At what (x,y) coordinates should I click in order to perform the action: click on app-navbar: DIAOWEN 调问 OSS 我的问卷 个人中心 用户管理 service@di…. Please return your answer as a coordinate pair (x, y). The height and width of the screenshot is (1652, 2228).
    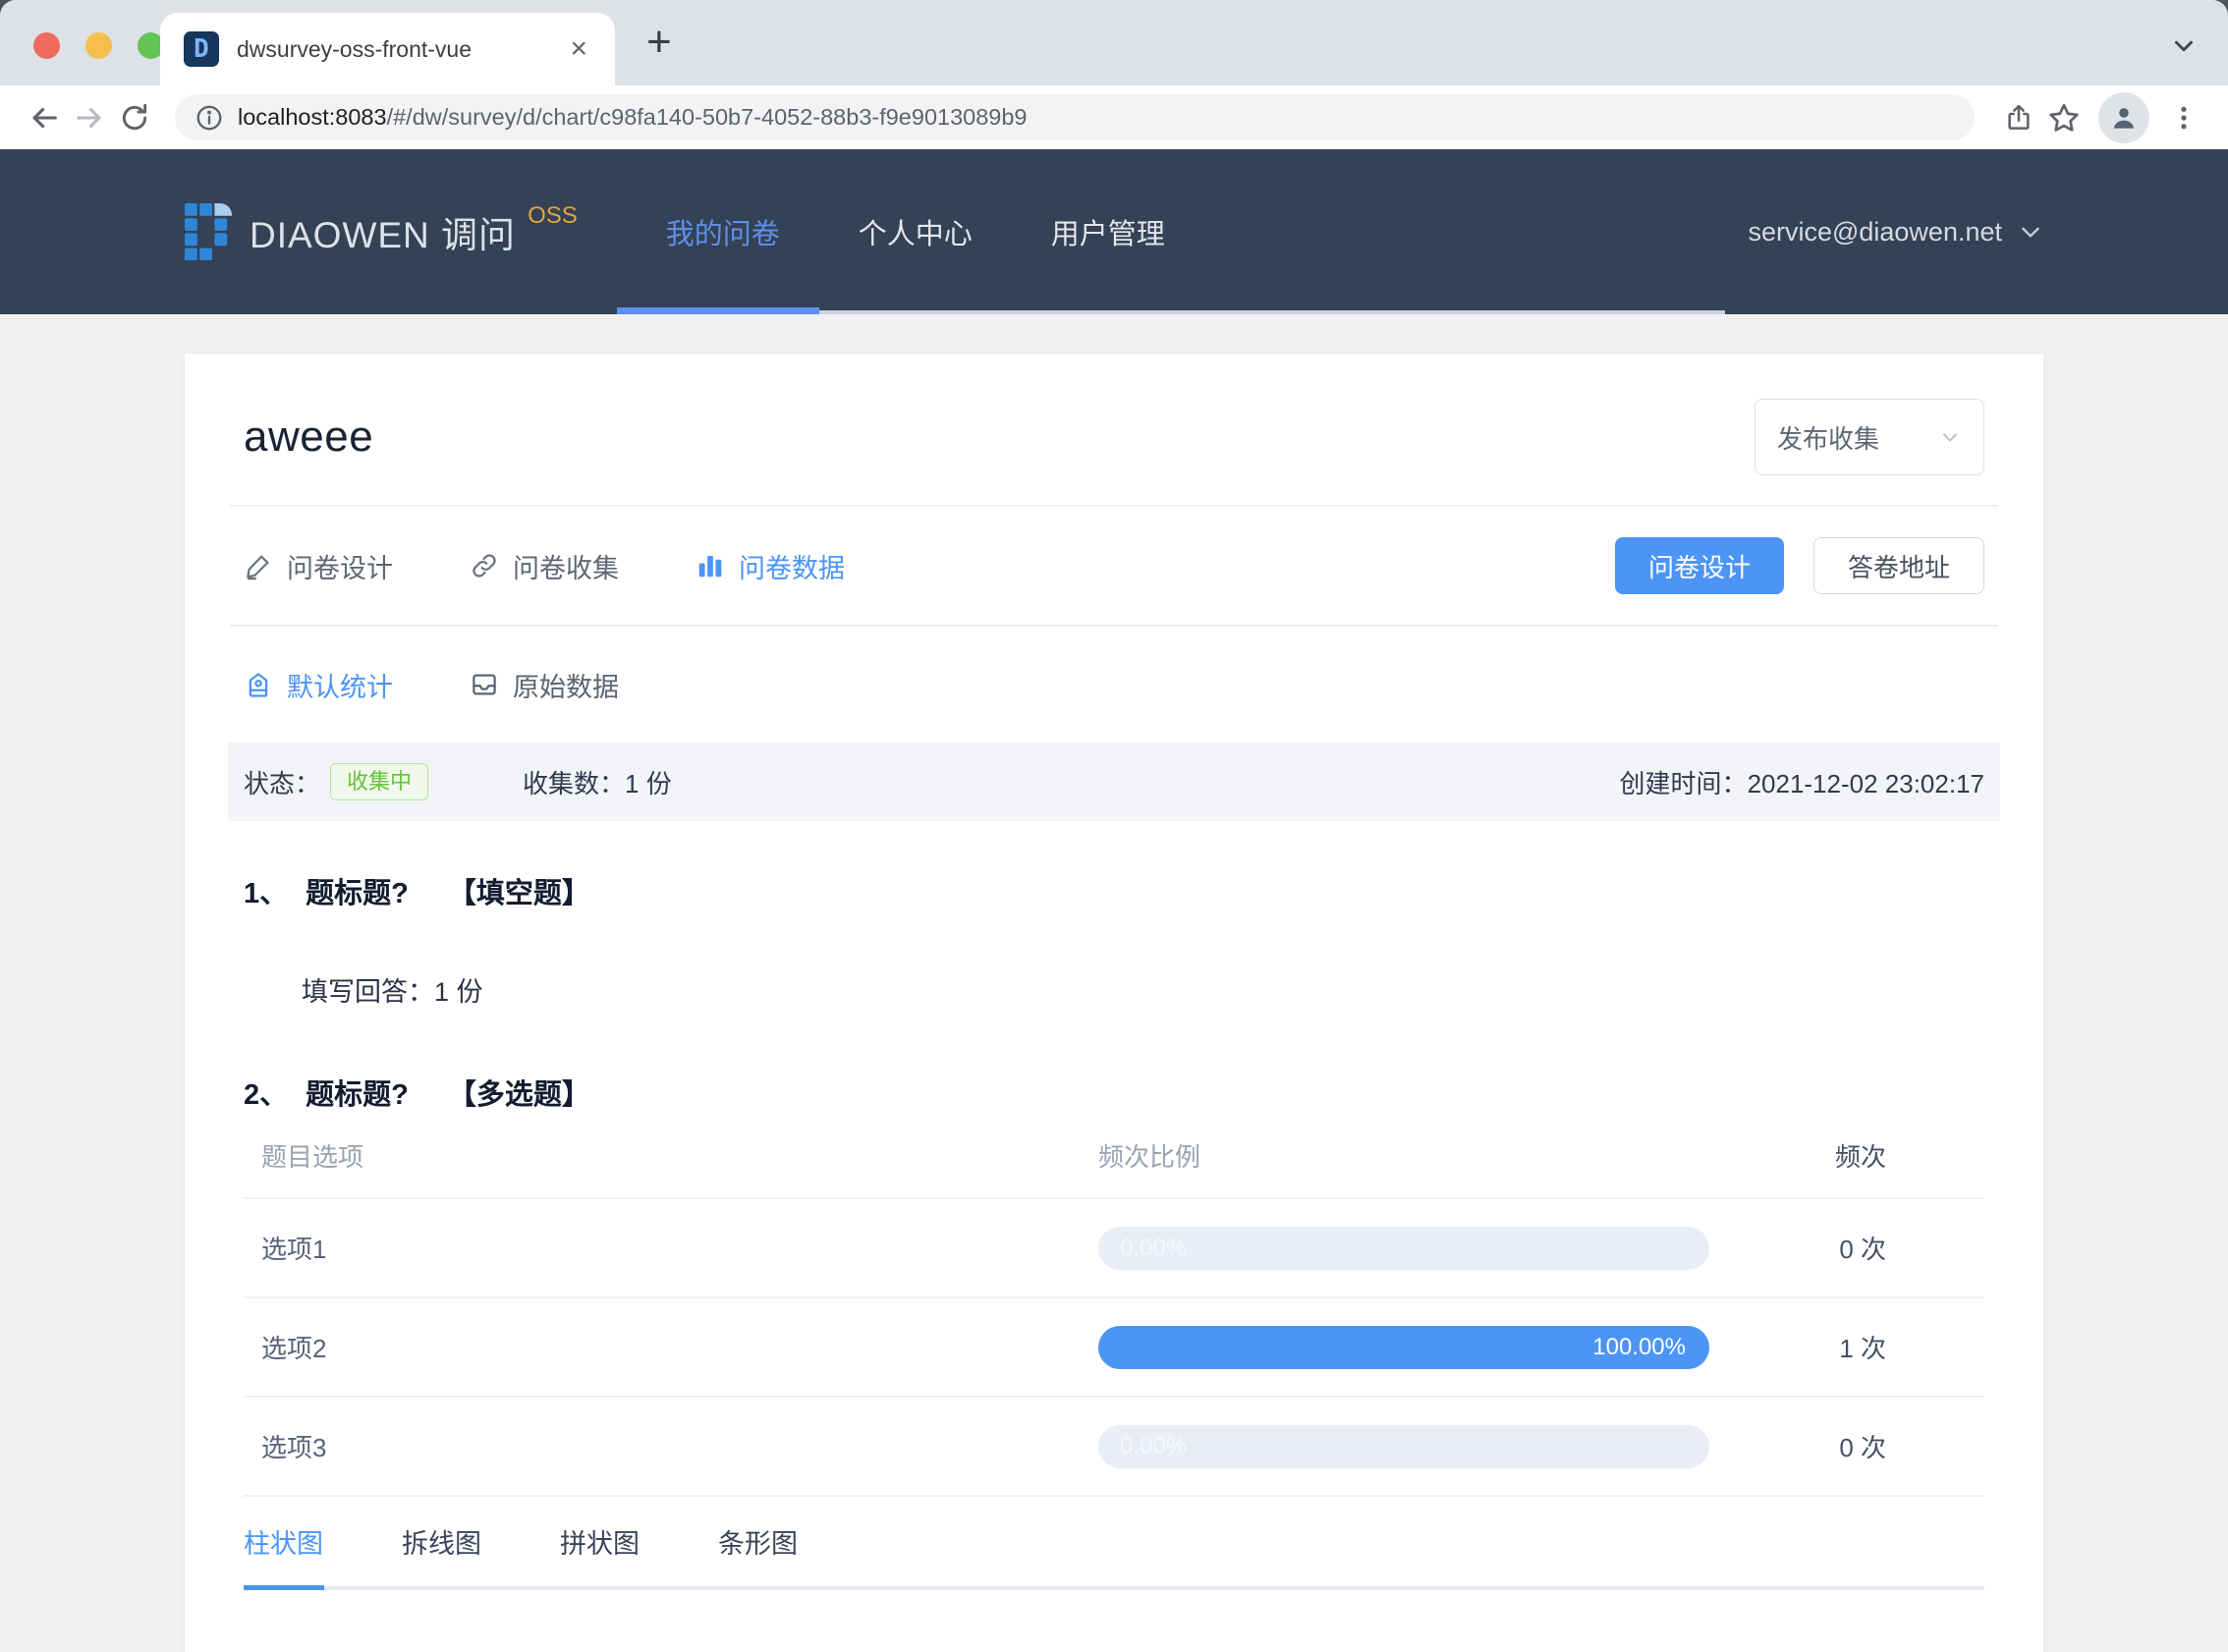
    Looking at the image, I should click on (1114, 231).